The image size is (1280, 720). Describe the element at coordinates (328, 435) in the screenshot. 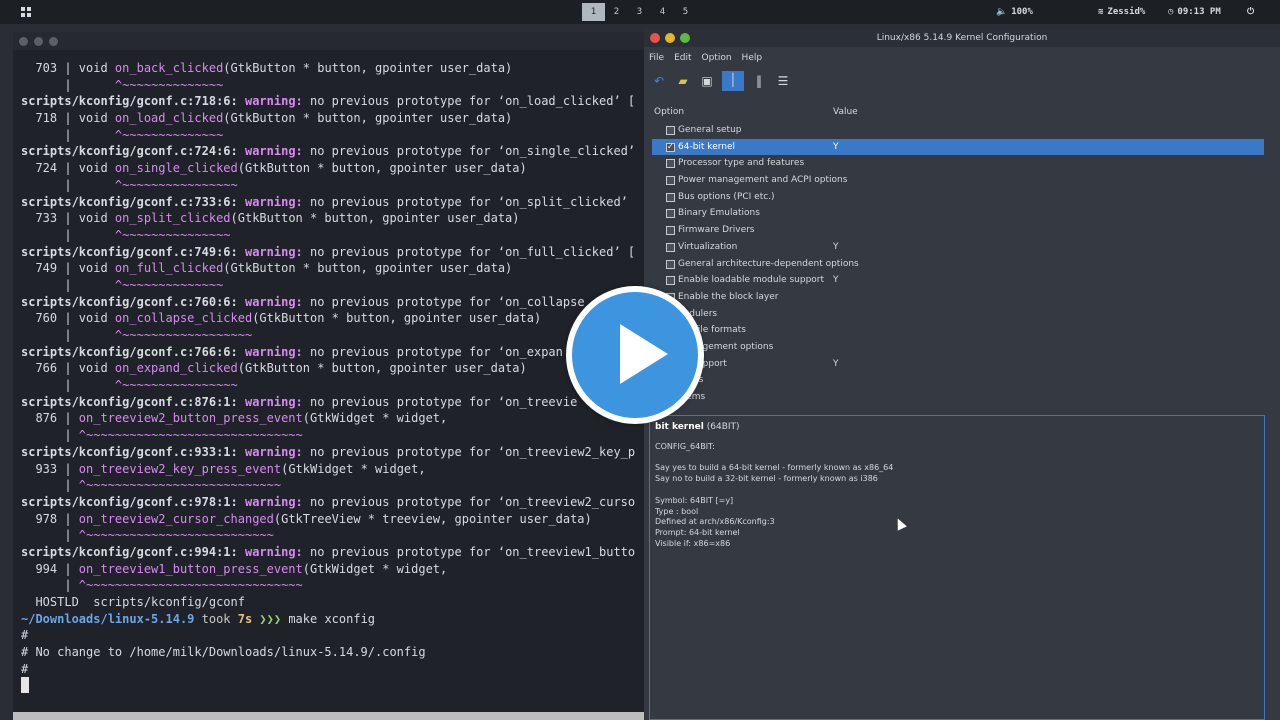

I see `terminal-line: | ^~~~~~~~~~~~~~~~~~~~~~~~~~~~~~~` at that location.